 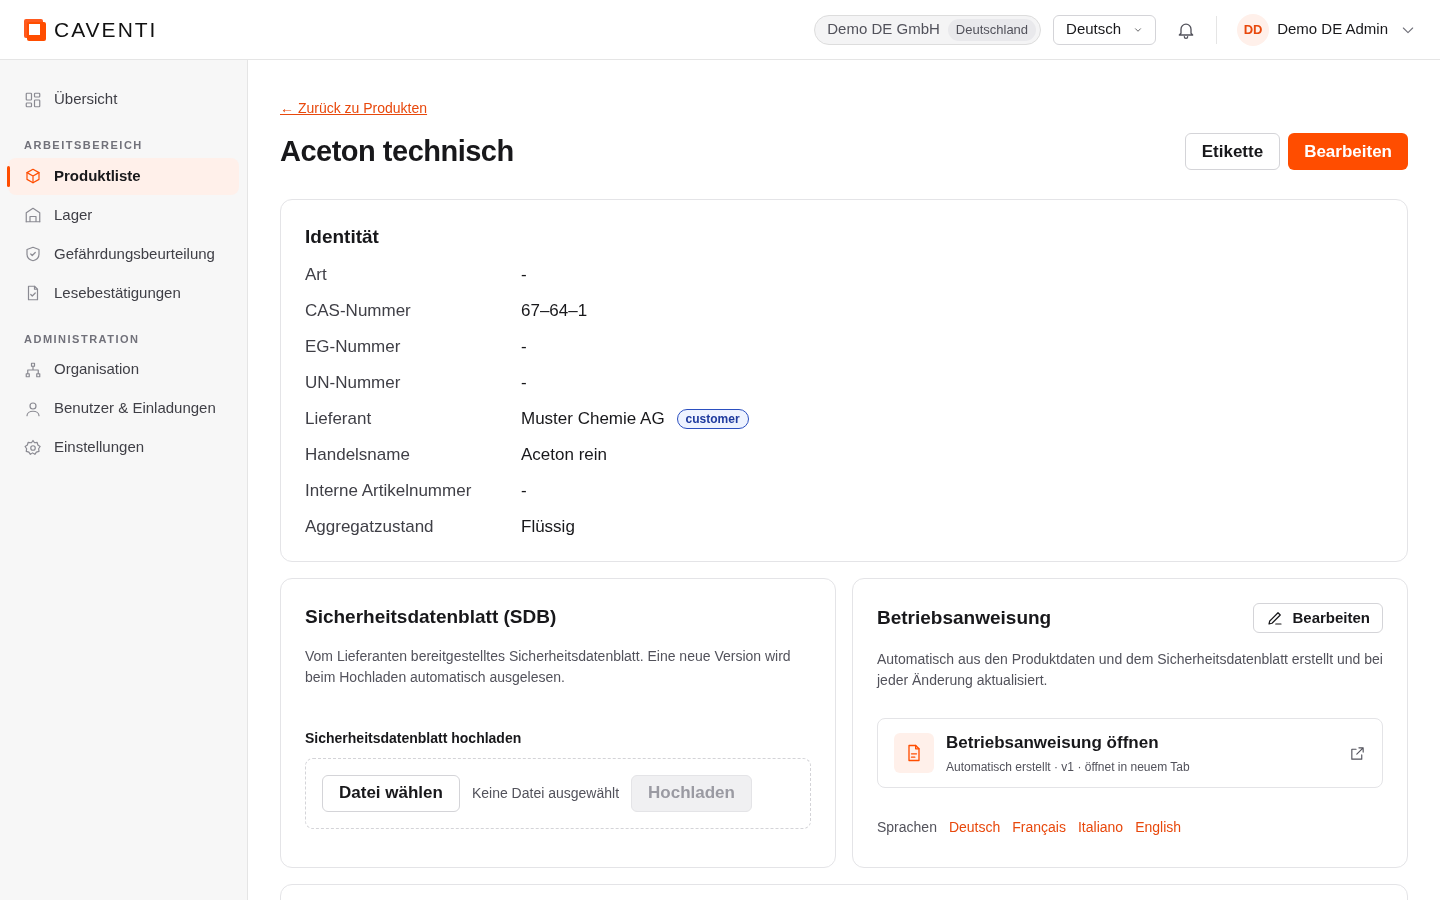 I want to click on card-description: Automatisch aus den Produktdaten und dem Sicherheitsdatenblatt erstellt und bei jeder Änderung aktualisiert., so click(x=1130, y=670).